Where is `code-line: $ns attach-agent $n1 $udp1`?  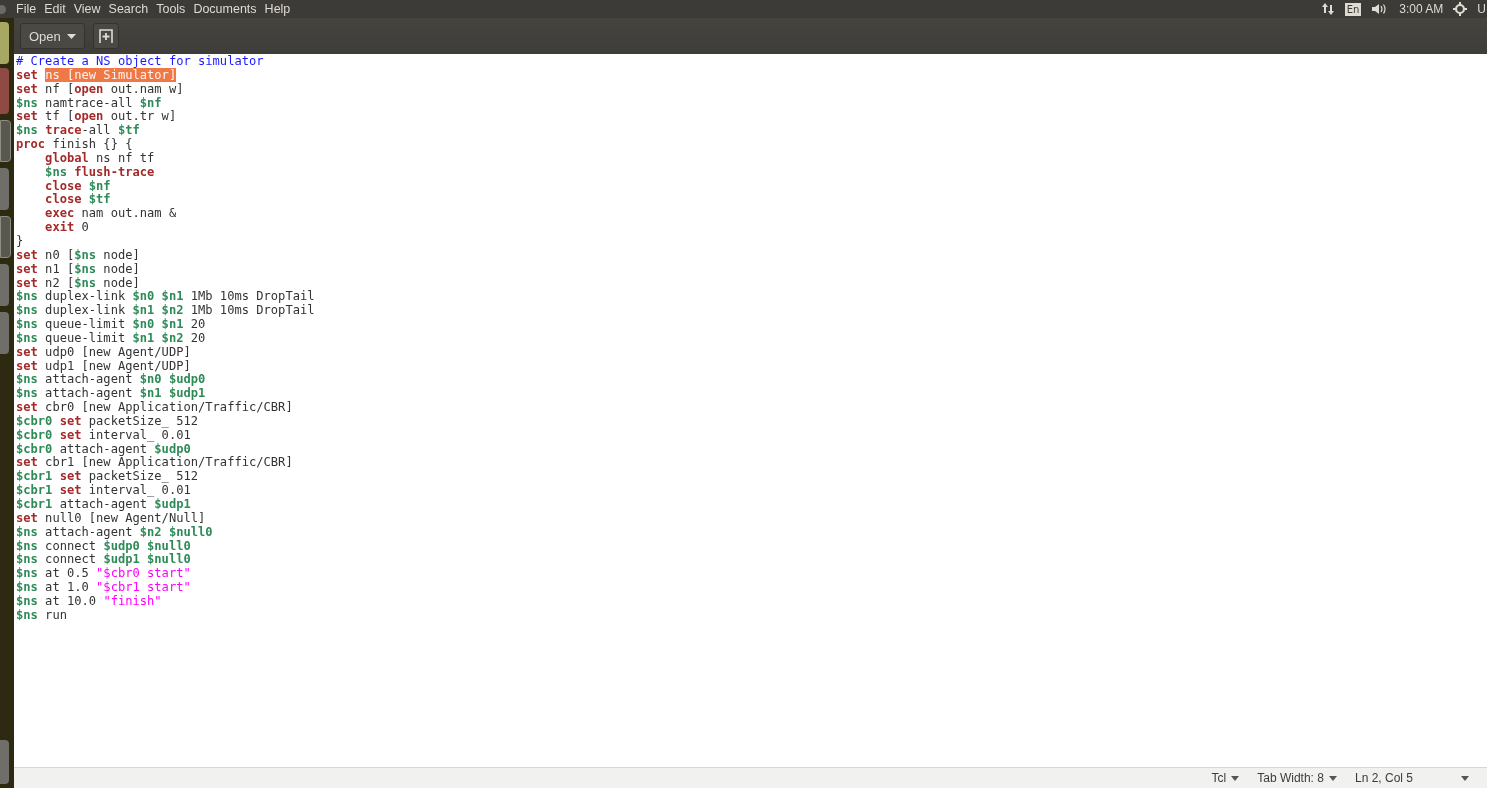 code-line: $ns attach-agent $n1 $udp1 is located at coordinates (111, 394).